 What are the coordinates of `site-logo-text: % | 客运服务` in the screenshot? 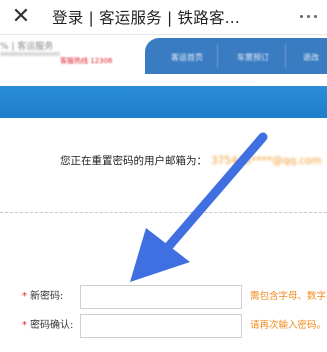 It's located at (27, 47).